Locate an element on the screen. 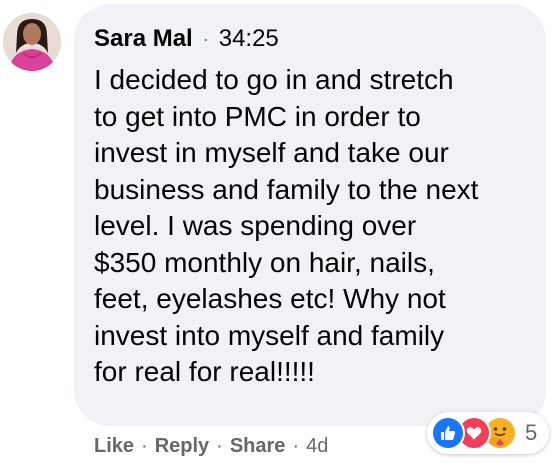  like-icon is located at coordinates (448, 433).